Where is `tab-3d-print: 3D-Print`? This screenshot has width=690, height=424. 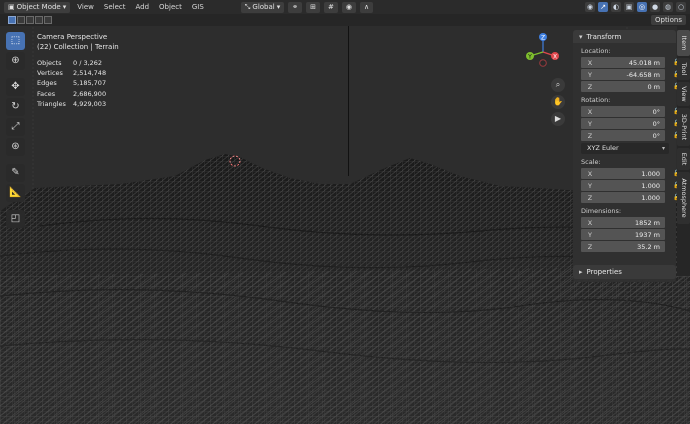 tab-3d-print: 3D-Print is located at coordinates (683, 127).